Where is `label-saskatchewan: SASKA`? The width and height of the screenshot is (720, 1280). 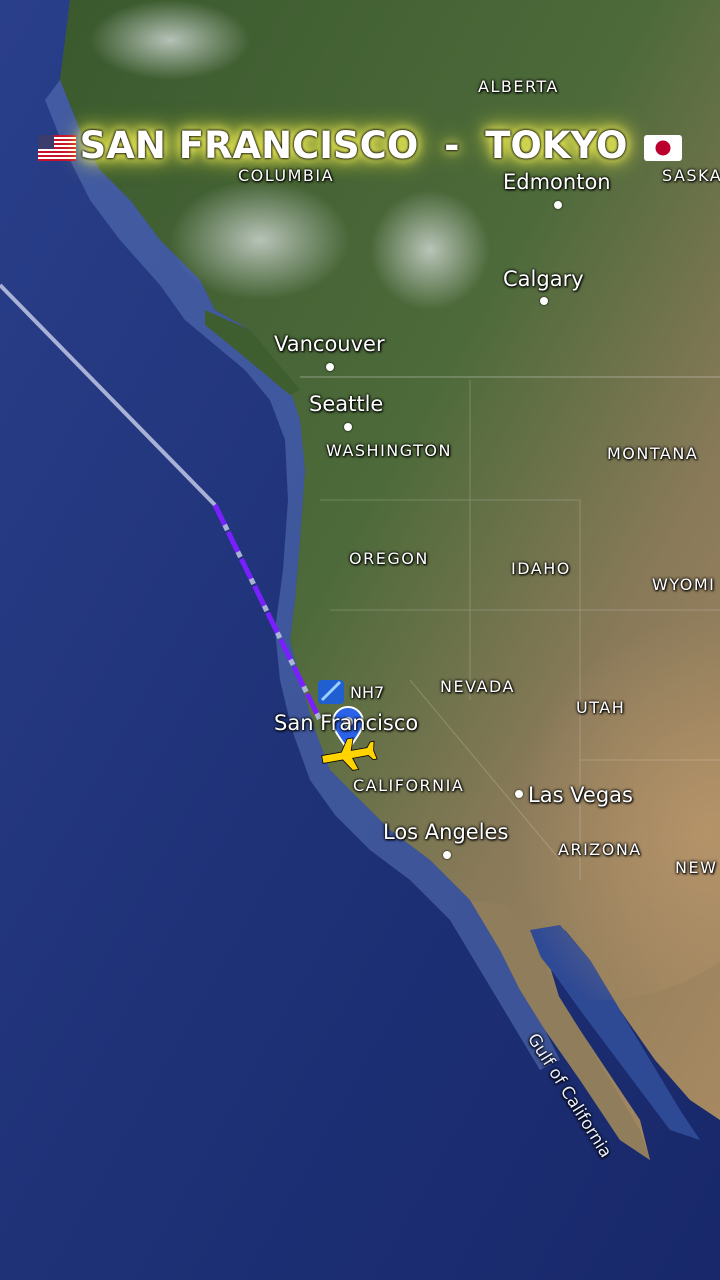 label-saskatchewan: SASKA is located at coordinates (691, 175).